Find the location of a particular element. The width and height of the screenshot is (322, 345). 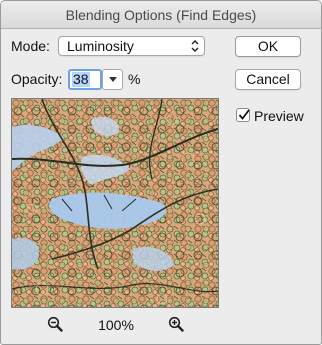

preview-label: Preview is located at coordinates (279, 116).